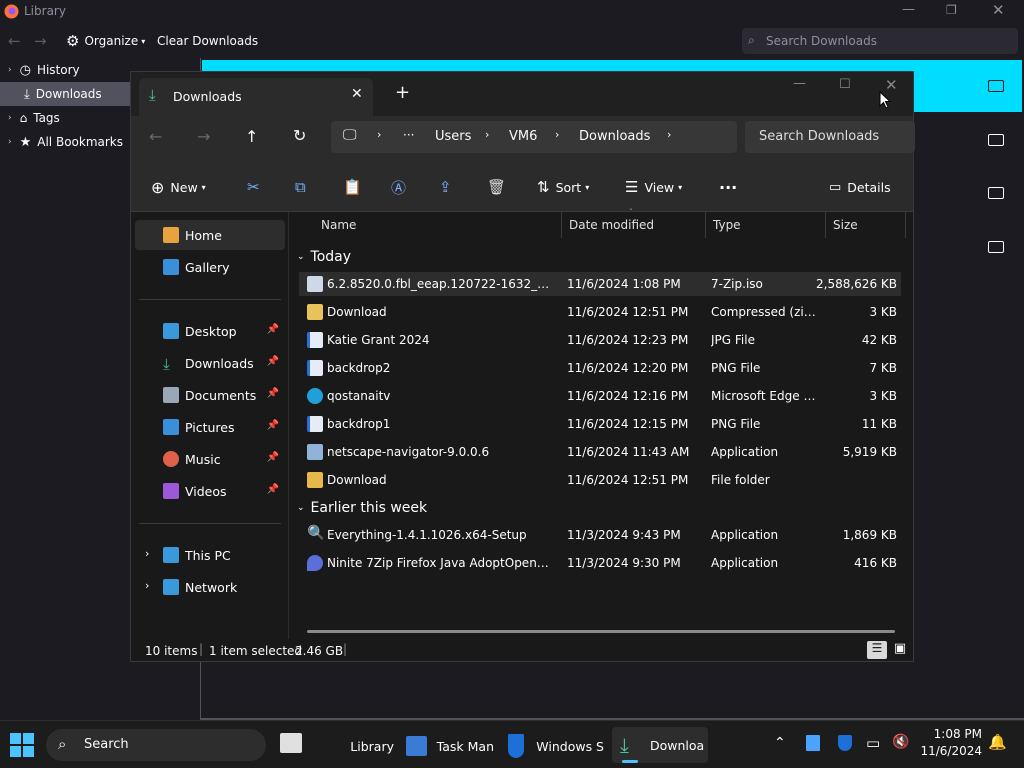 The height and width of the screenshot is (768, 1024). What do you see at coordinates (900, 742) in the screenshot?
I see `speaker-muted-icon: 🔇` at bounding box center [900, 742].